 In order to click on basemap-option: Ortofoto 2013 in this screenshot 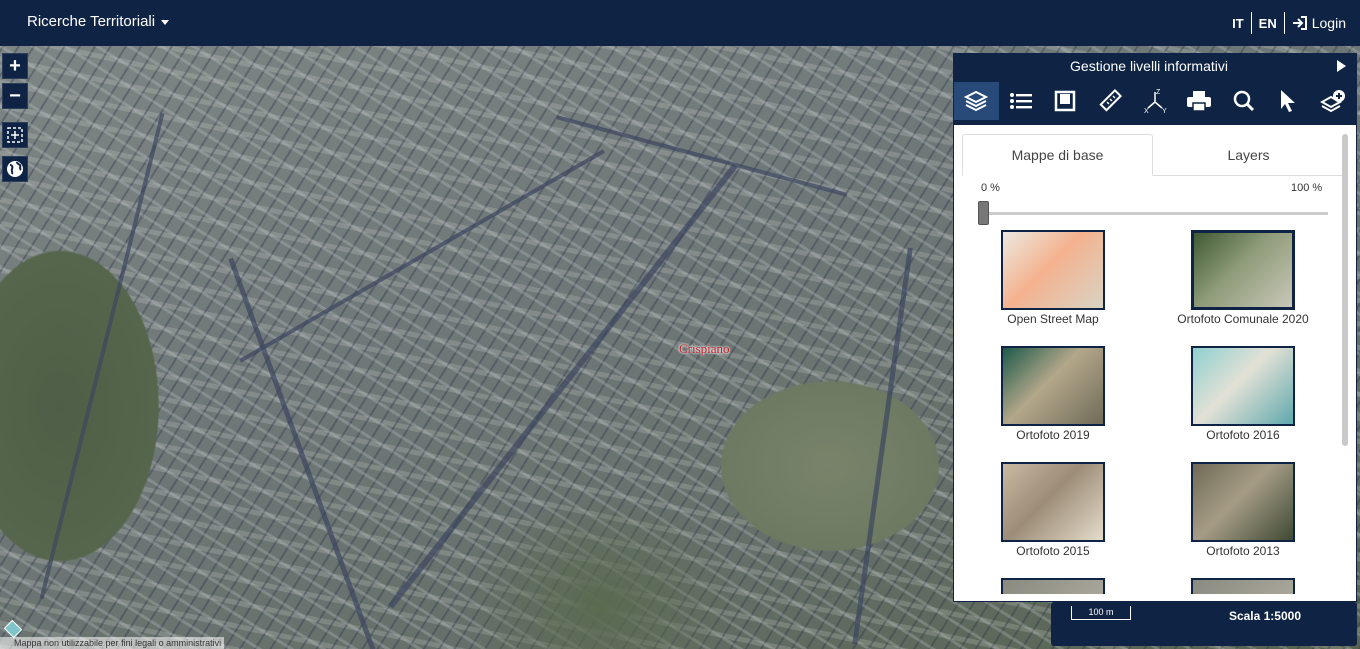, I will do `click(1243, 510)`.